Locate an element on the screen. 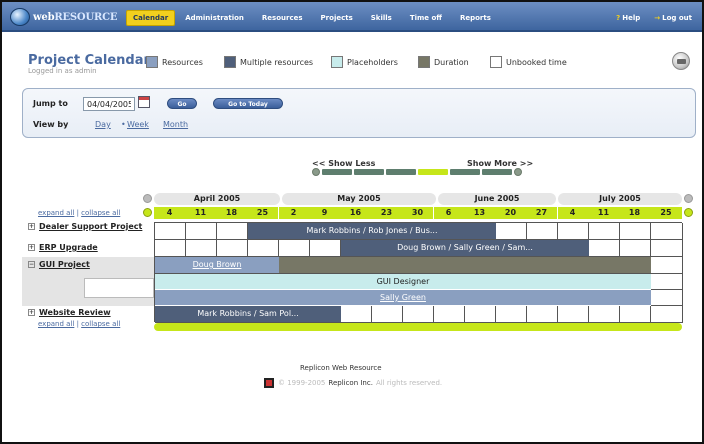  zoom-slider is located at coordinates (421, 172).